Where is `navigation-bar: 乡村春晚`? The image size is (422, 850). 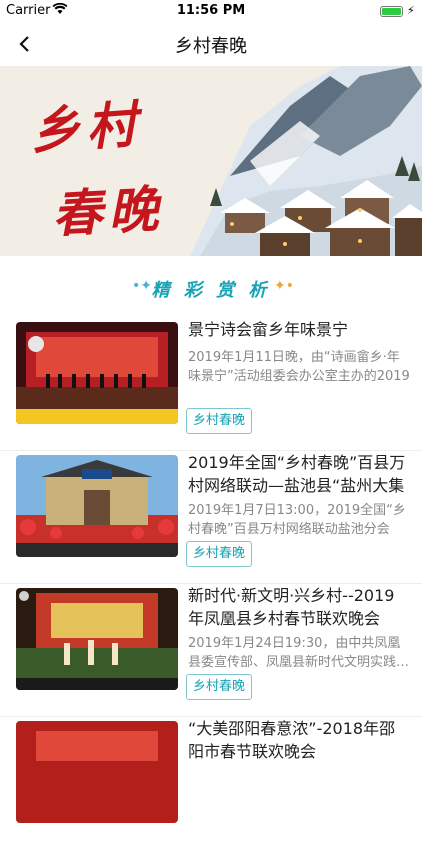 navigation-bar: 乡村春晚 is located at coordinates (211, 44).